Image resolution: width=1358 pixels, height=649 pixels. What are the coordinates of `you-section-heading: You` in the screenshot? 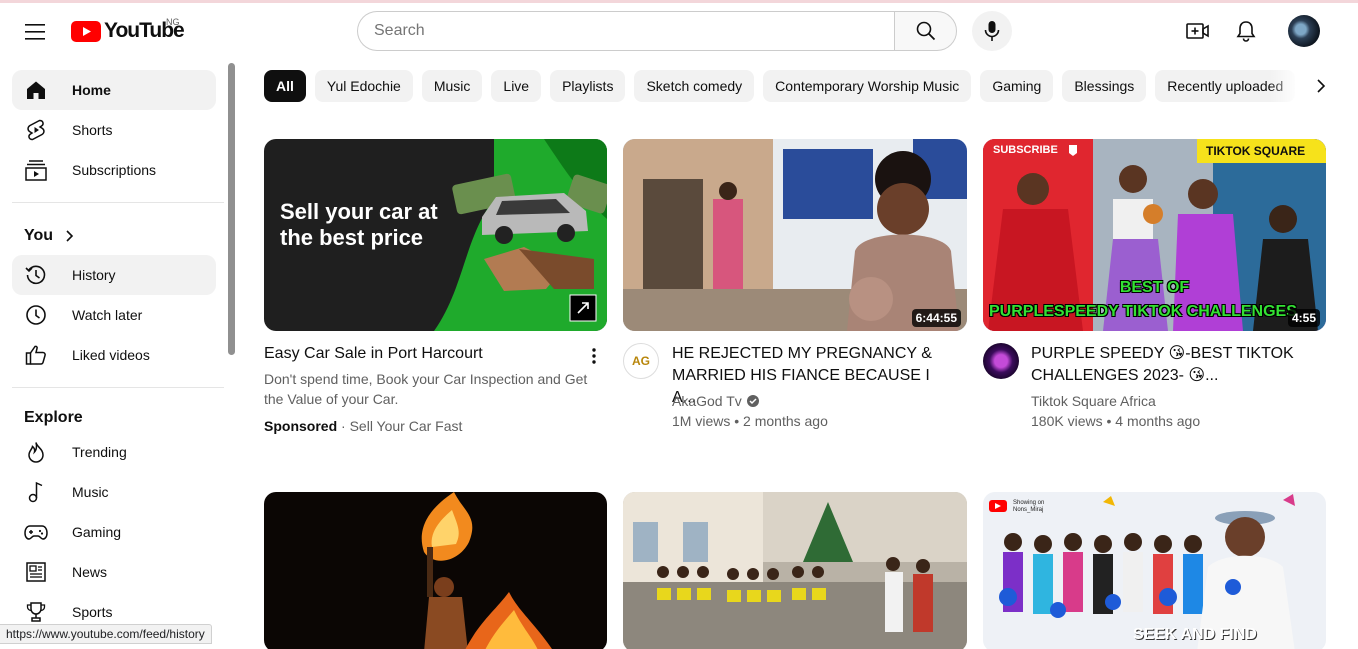 It's located at (50, 236).